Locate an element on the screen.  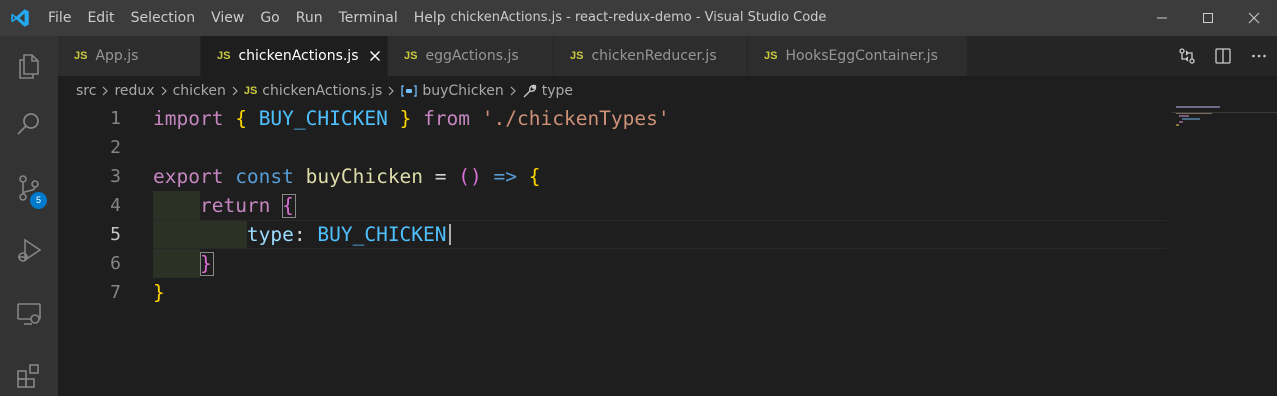
text-cursor is located at coordinates (450, 234).